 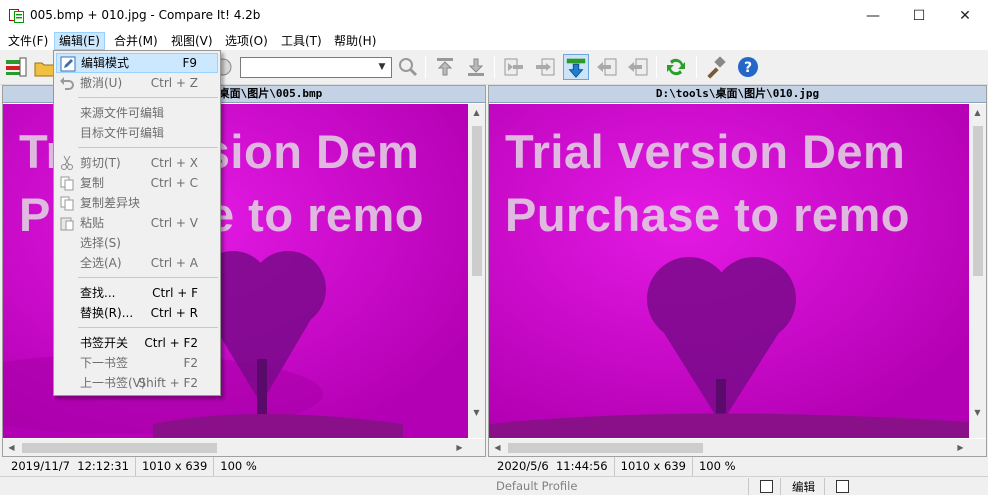 What do you see at coordinates (79, 41) in the screenshot?
I see `menu-edit: 编辑(E)` at bounding box center [79, 41].